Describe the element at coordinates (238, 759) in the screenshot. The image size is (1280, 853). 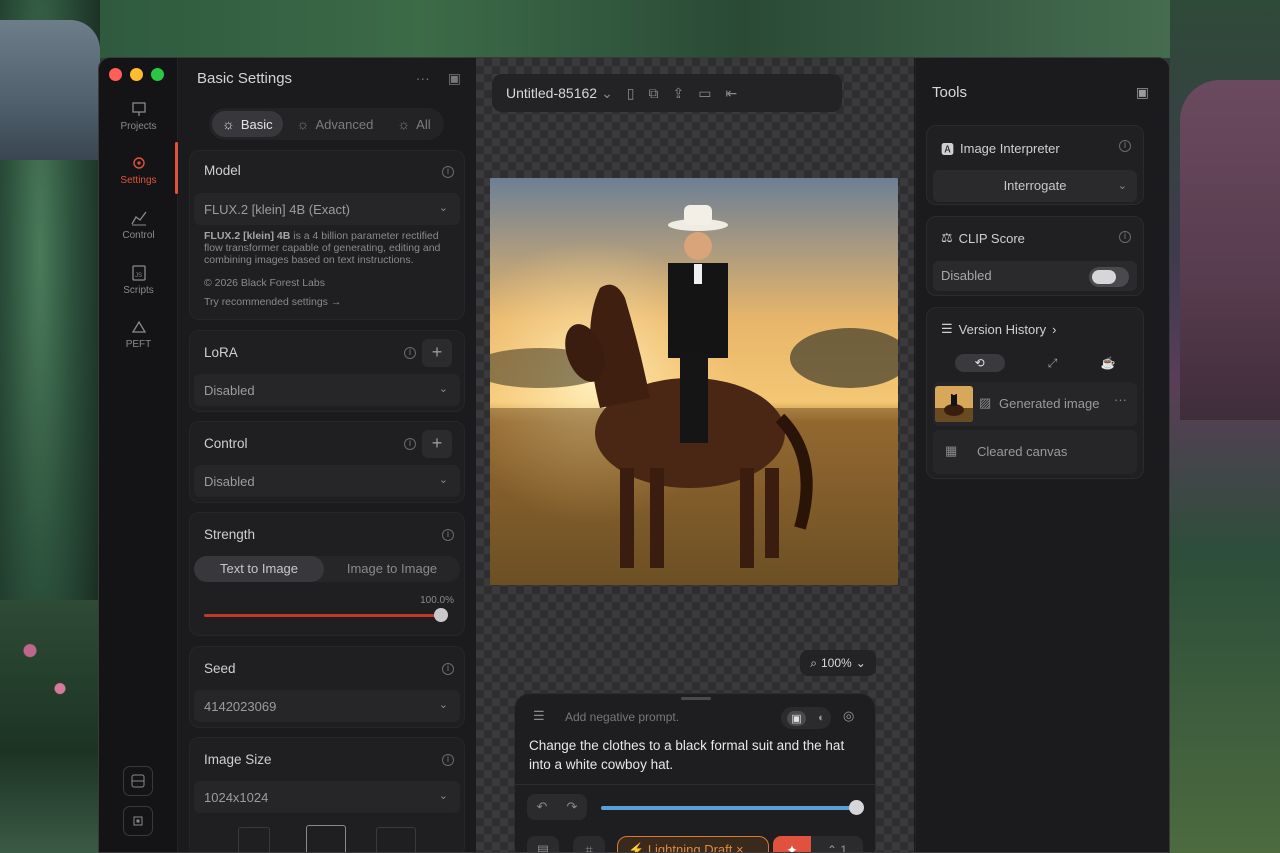
I see `image-size-title: Image Size` at that location.